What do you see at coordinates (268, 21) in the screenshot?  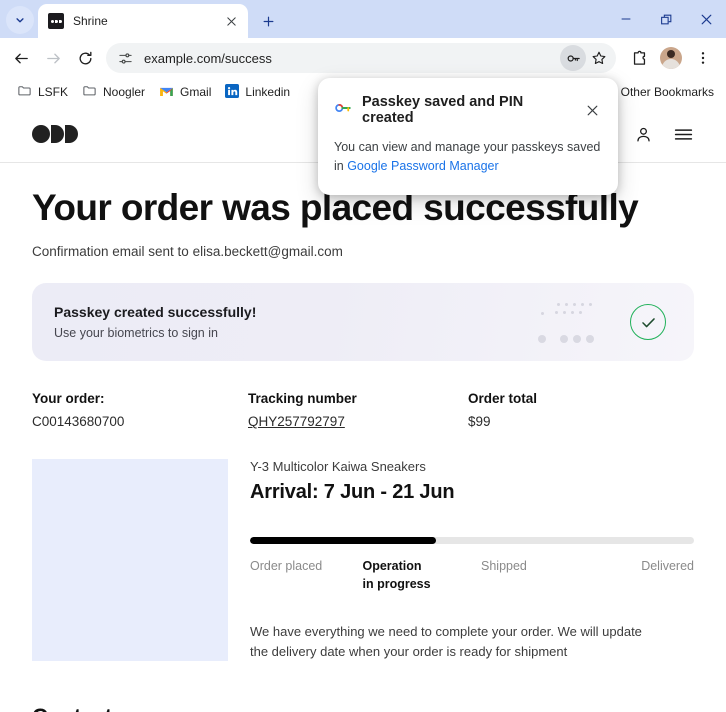 I see `new-tab-button` at bounding box center [268, 21].